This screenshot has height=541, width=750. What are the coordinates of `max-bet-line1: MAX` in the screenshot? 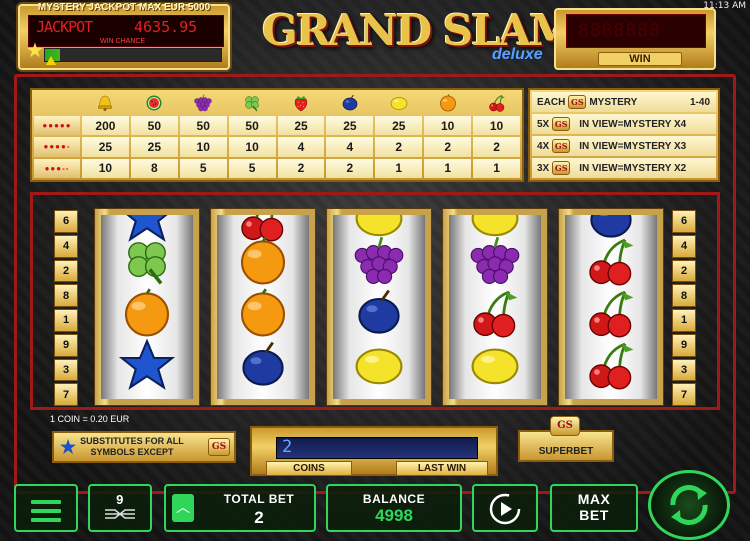 It's located at (594, 499).